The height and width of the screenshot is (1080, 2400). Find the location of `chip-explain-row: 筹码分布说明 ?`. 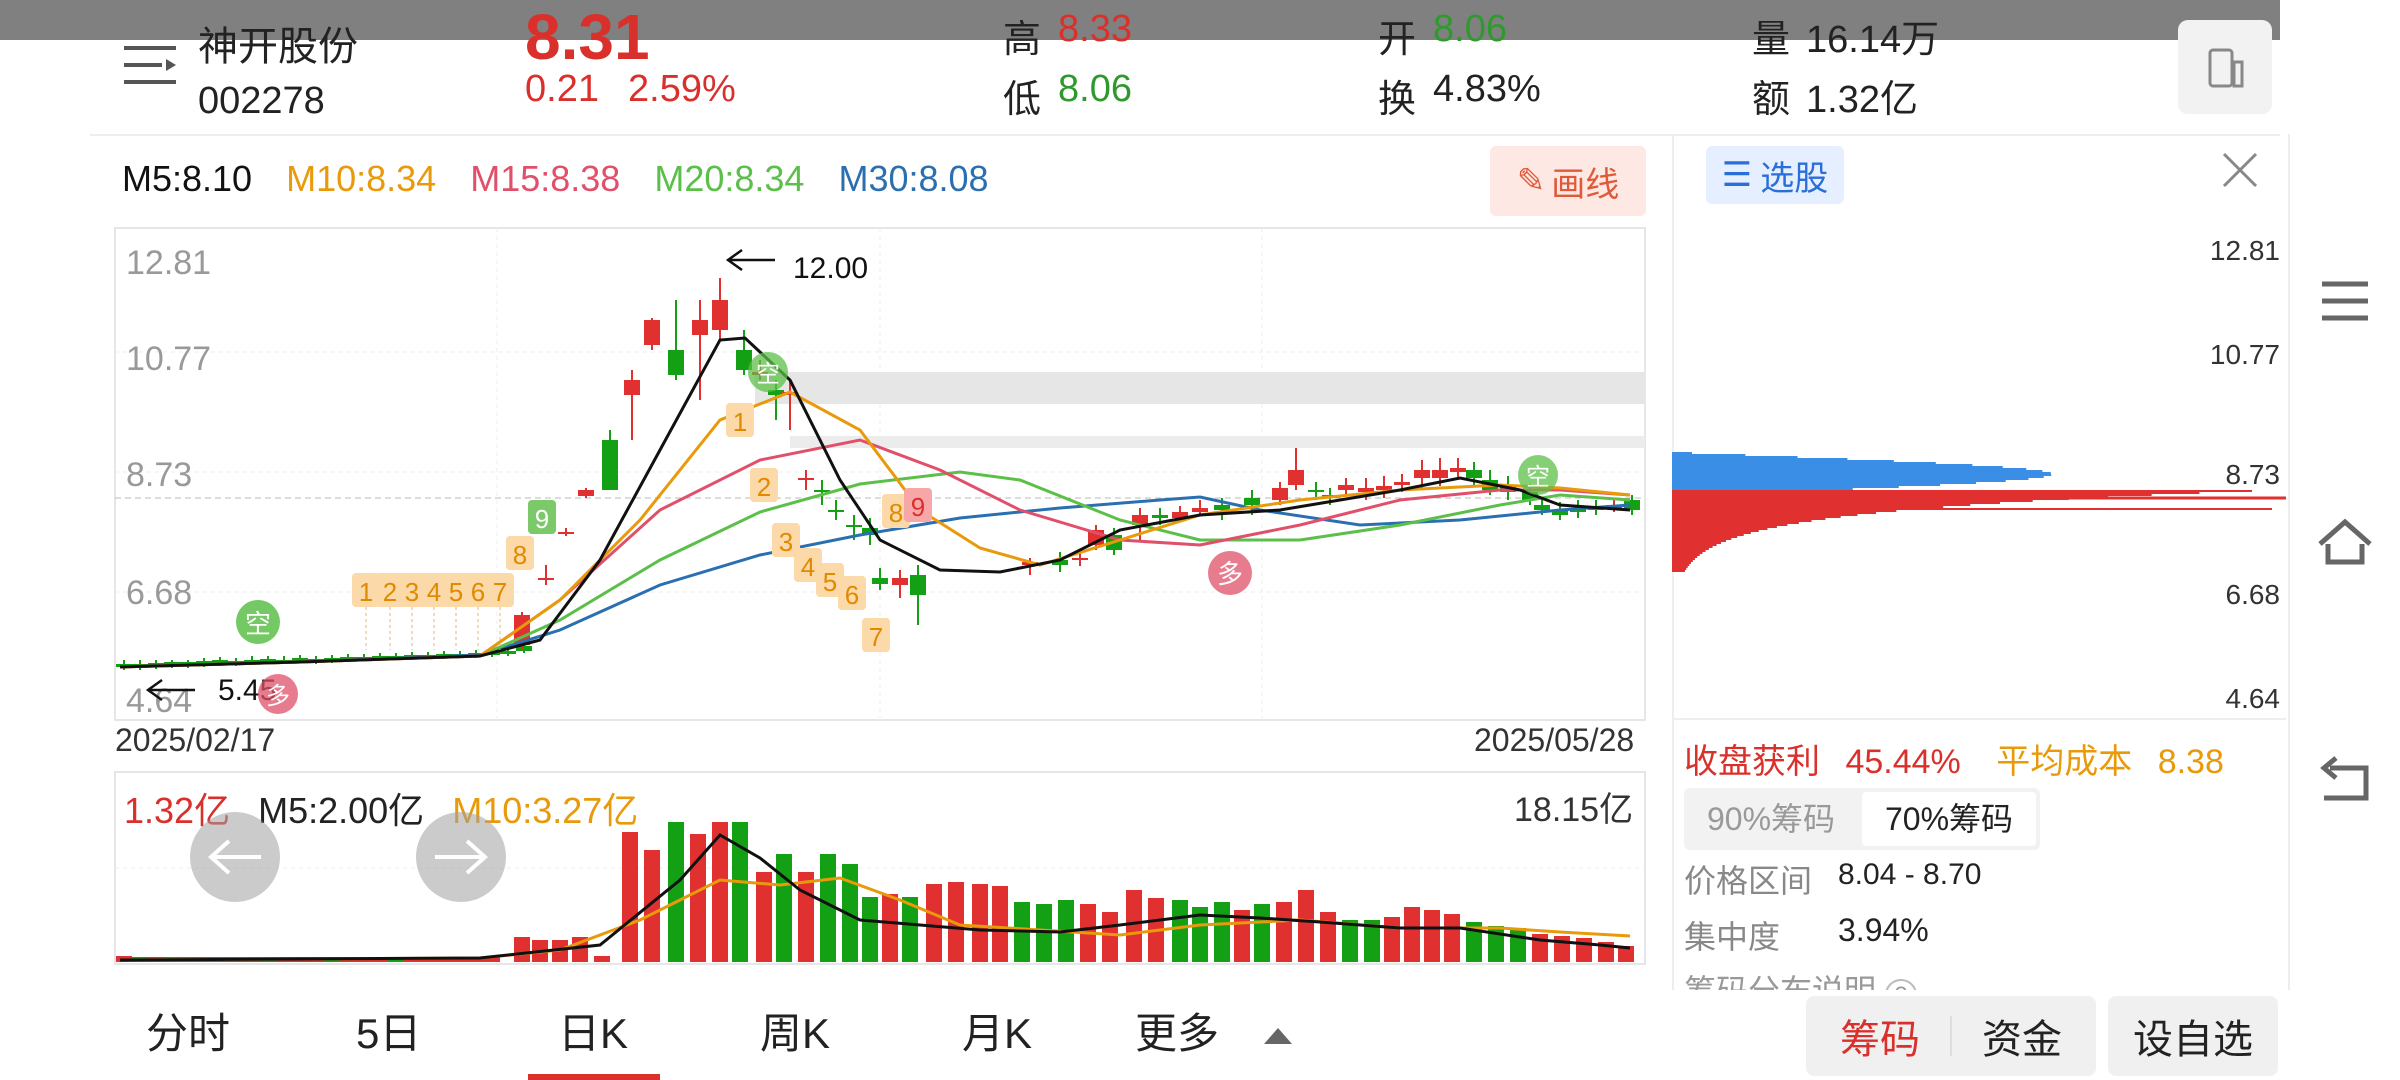

chip-explain-row: 筹码分布说明 ? is located at coordinates (1800, 978).